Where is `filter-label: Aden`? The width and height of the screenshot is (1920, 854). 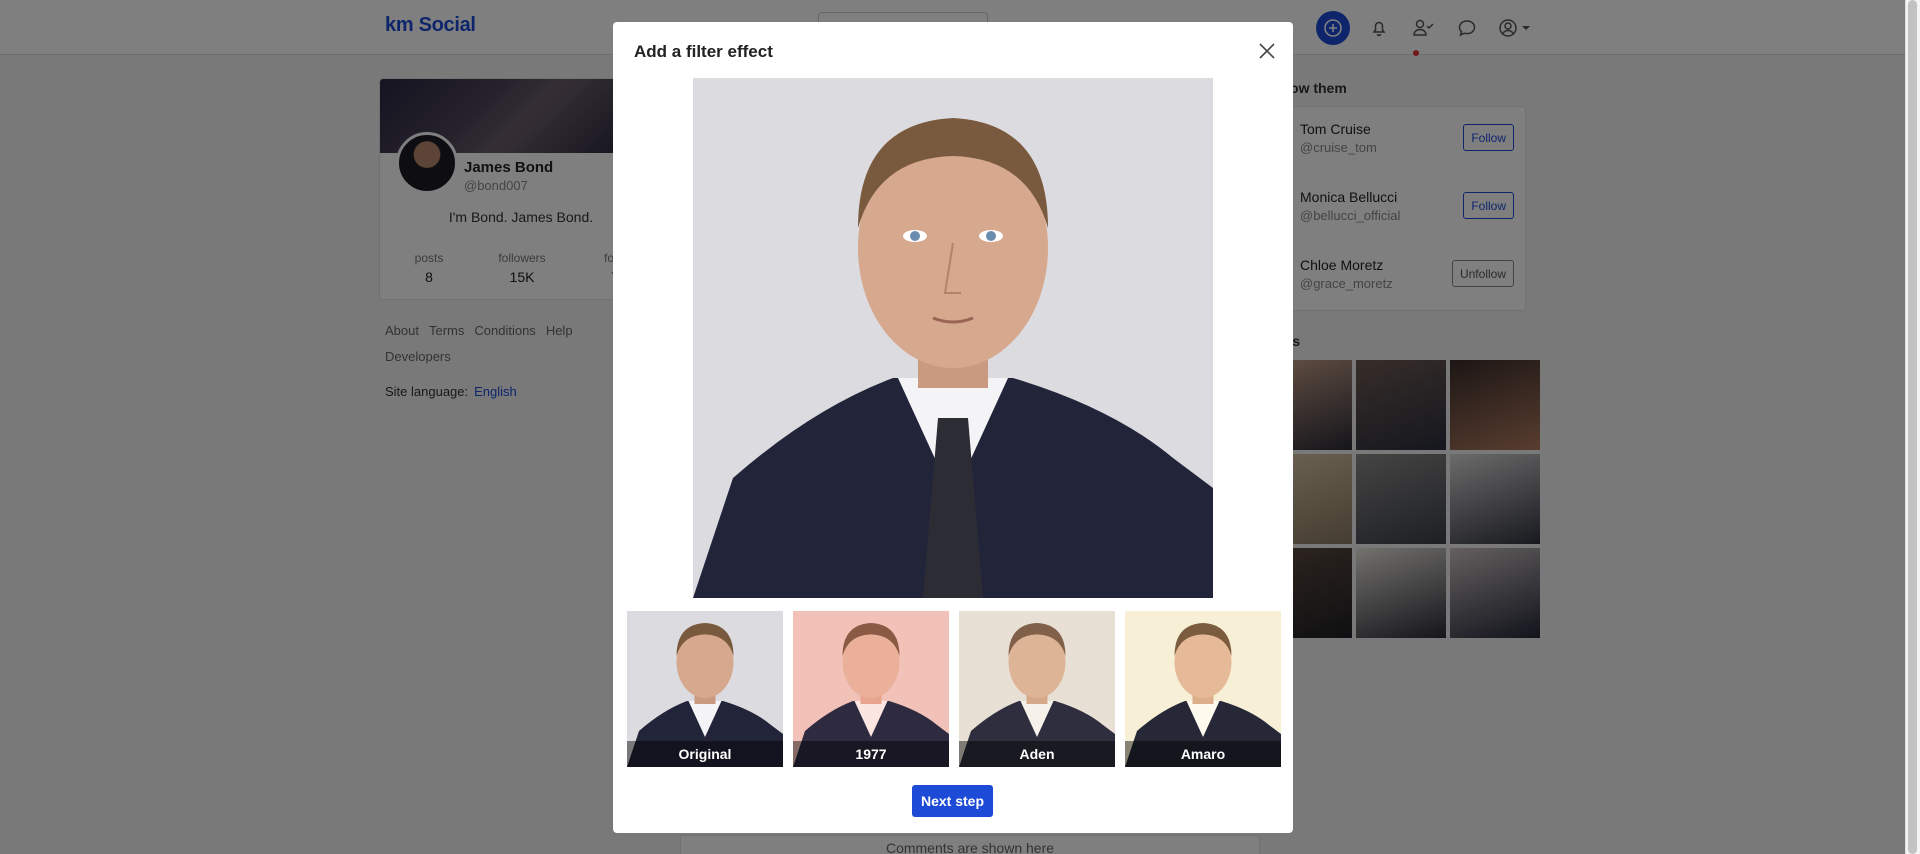 filter-label: Aden is located at coordinates (1037, 754).